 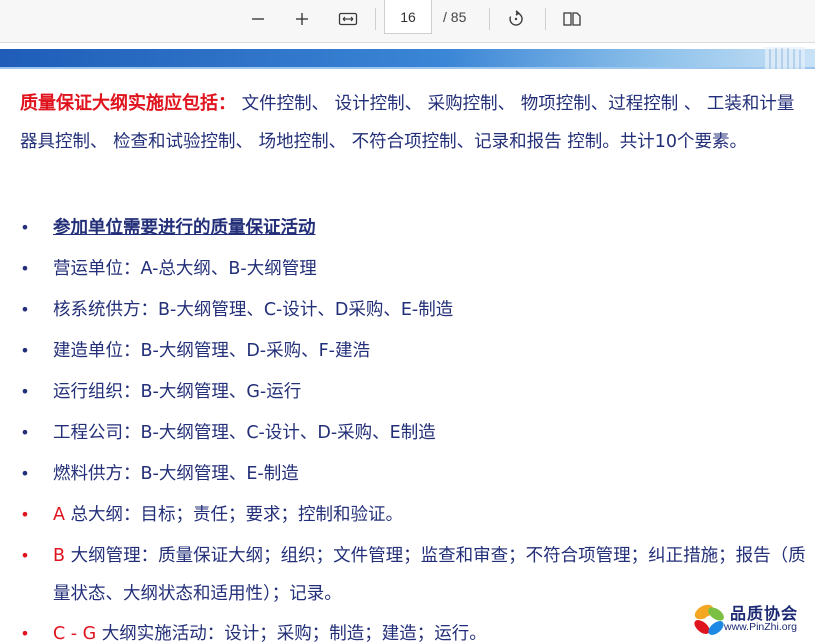 I want to click on item-text: 总大纲：目标；责任；要求；控制和验证。, so click(x=234, y=515).